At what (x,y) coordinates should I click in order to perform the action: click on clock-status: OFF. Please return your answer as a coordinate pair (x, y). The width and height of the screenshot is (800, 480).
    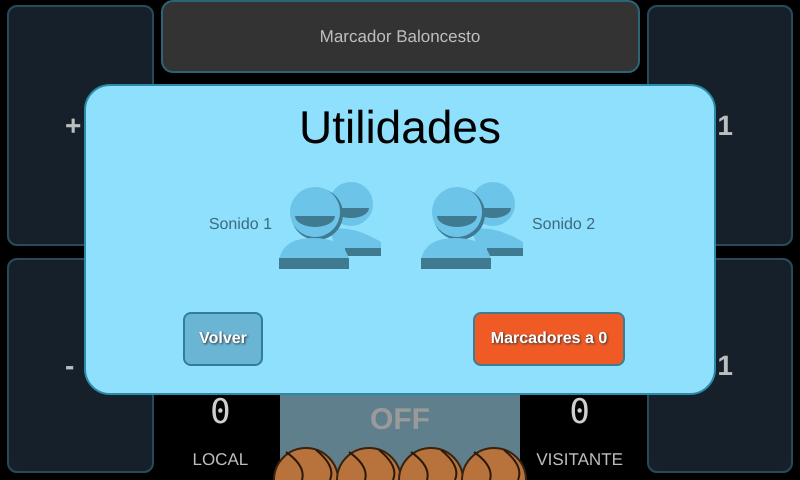
    Looking at the image, I should click on (400, 421).